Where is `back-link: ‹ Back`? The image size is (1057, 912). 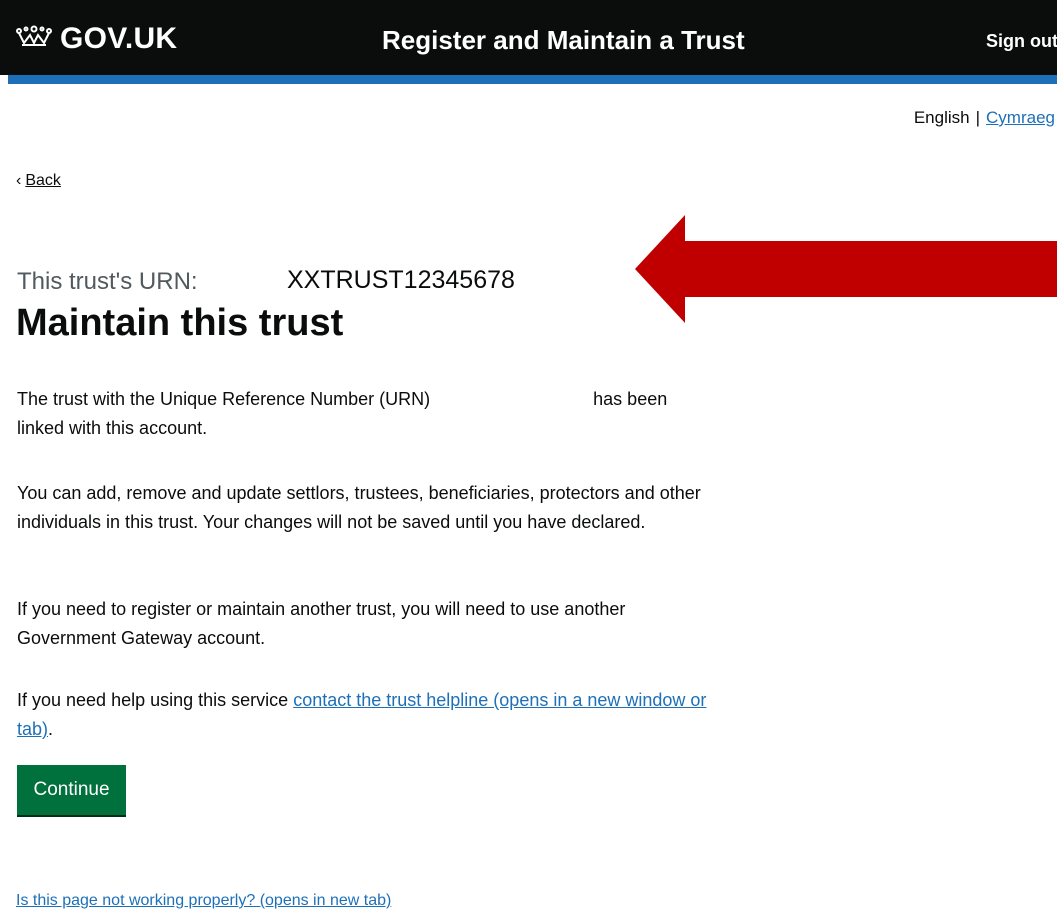 back-link: ‹ Back is located at coordinates (38, 181).